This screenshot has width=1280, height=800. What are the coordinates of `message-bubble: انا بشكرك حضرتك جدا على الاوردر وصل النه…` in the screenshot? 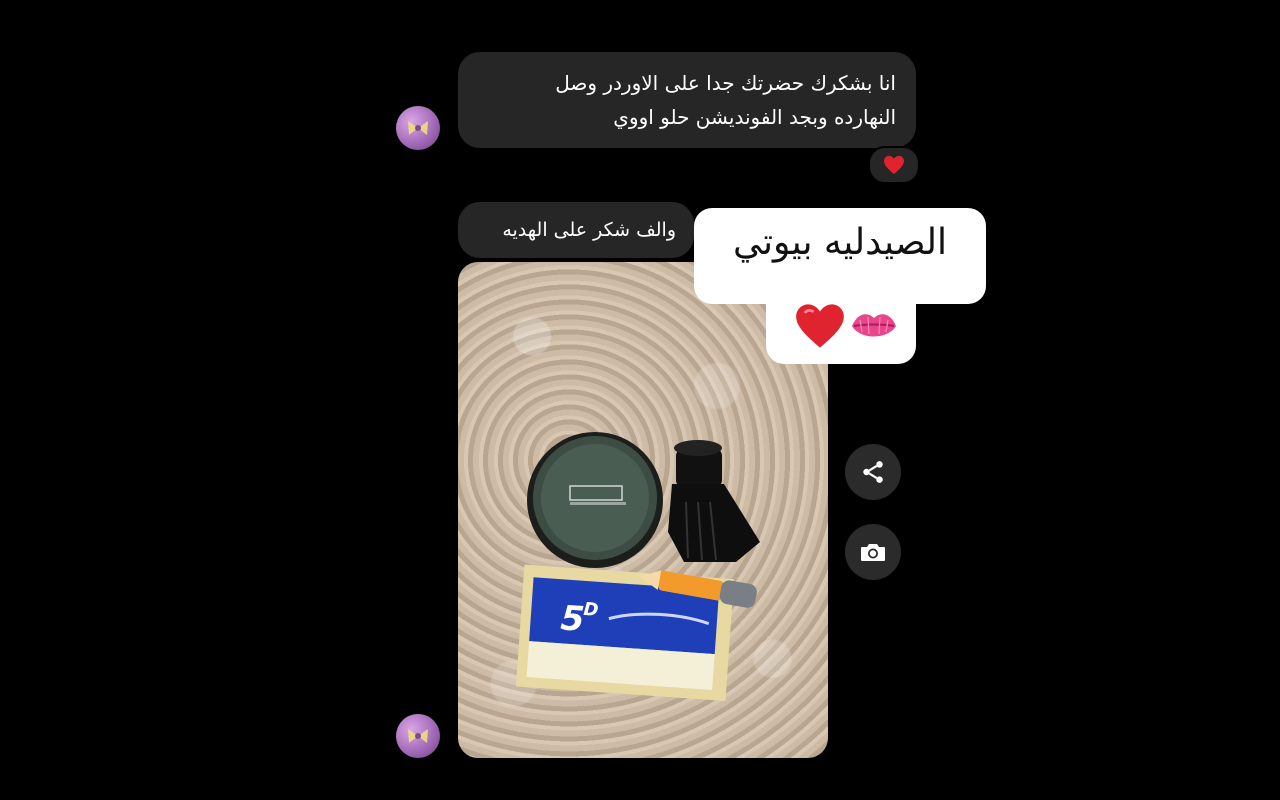 It's located at (687, 100).